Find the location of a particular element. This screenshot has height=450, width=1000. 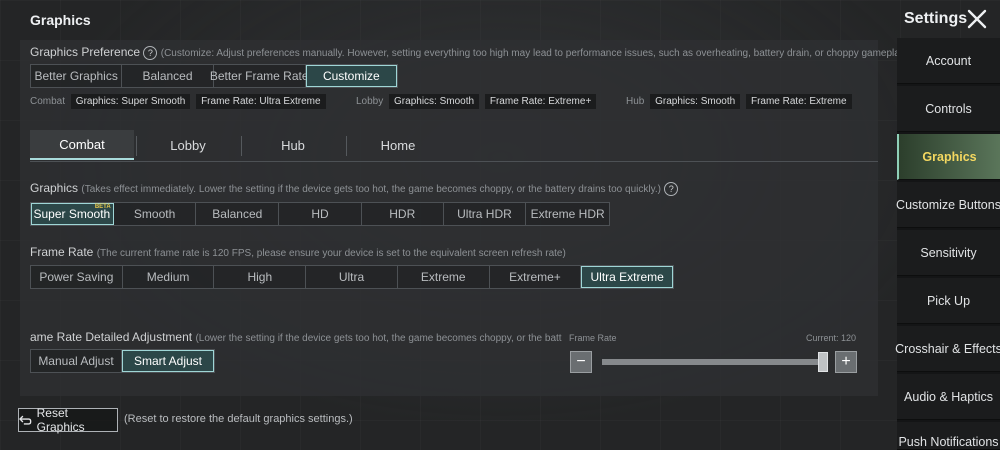

preference-option-better-graphics: Better Graphics is located at coordinates (77, 76).